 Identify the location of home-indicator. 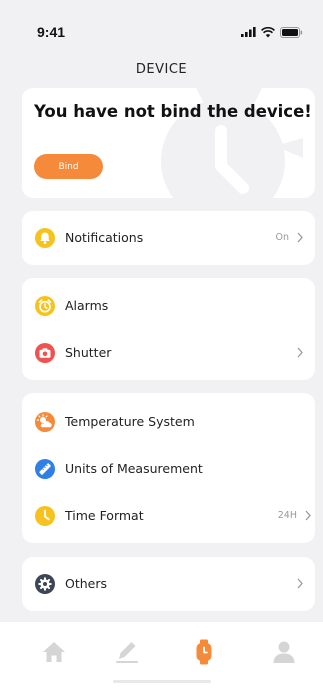
(162, 681).